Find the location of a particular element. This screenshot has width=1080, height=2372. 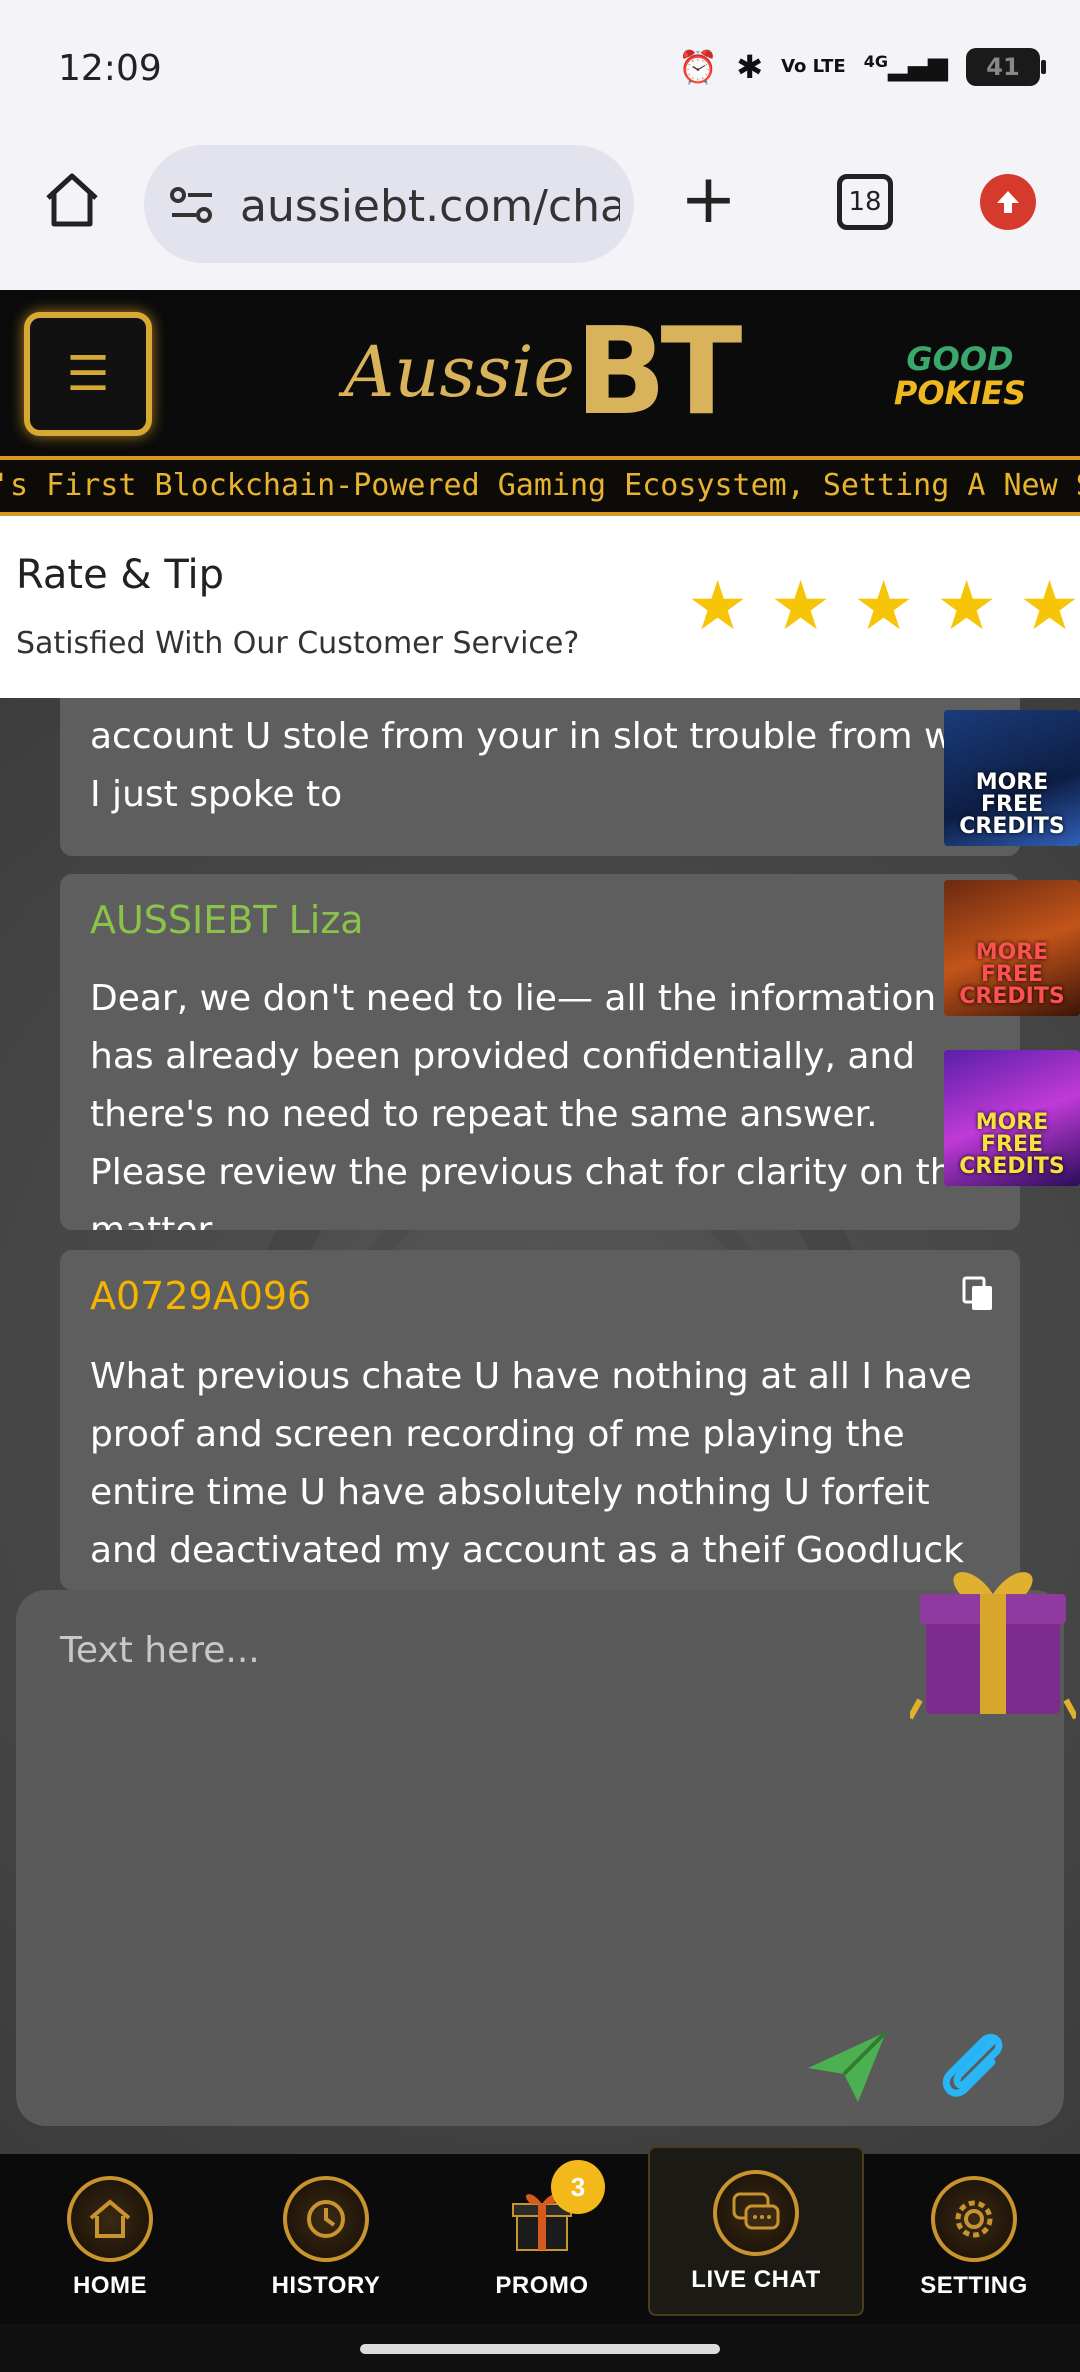

nav-home: HOME is located at coordinates (110, 2239).